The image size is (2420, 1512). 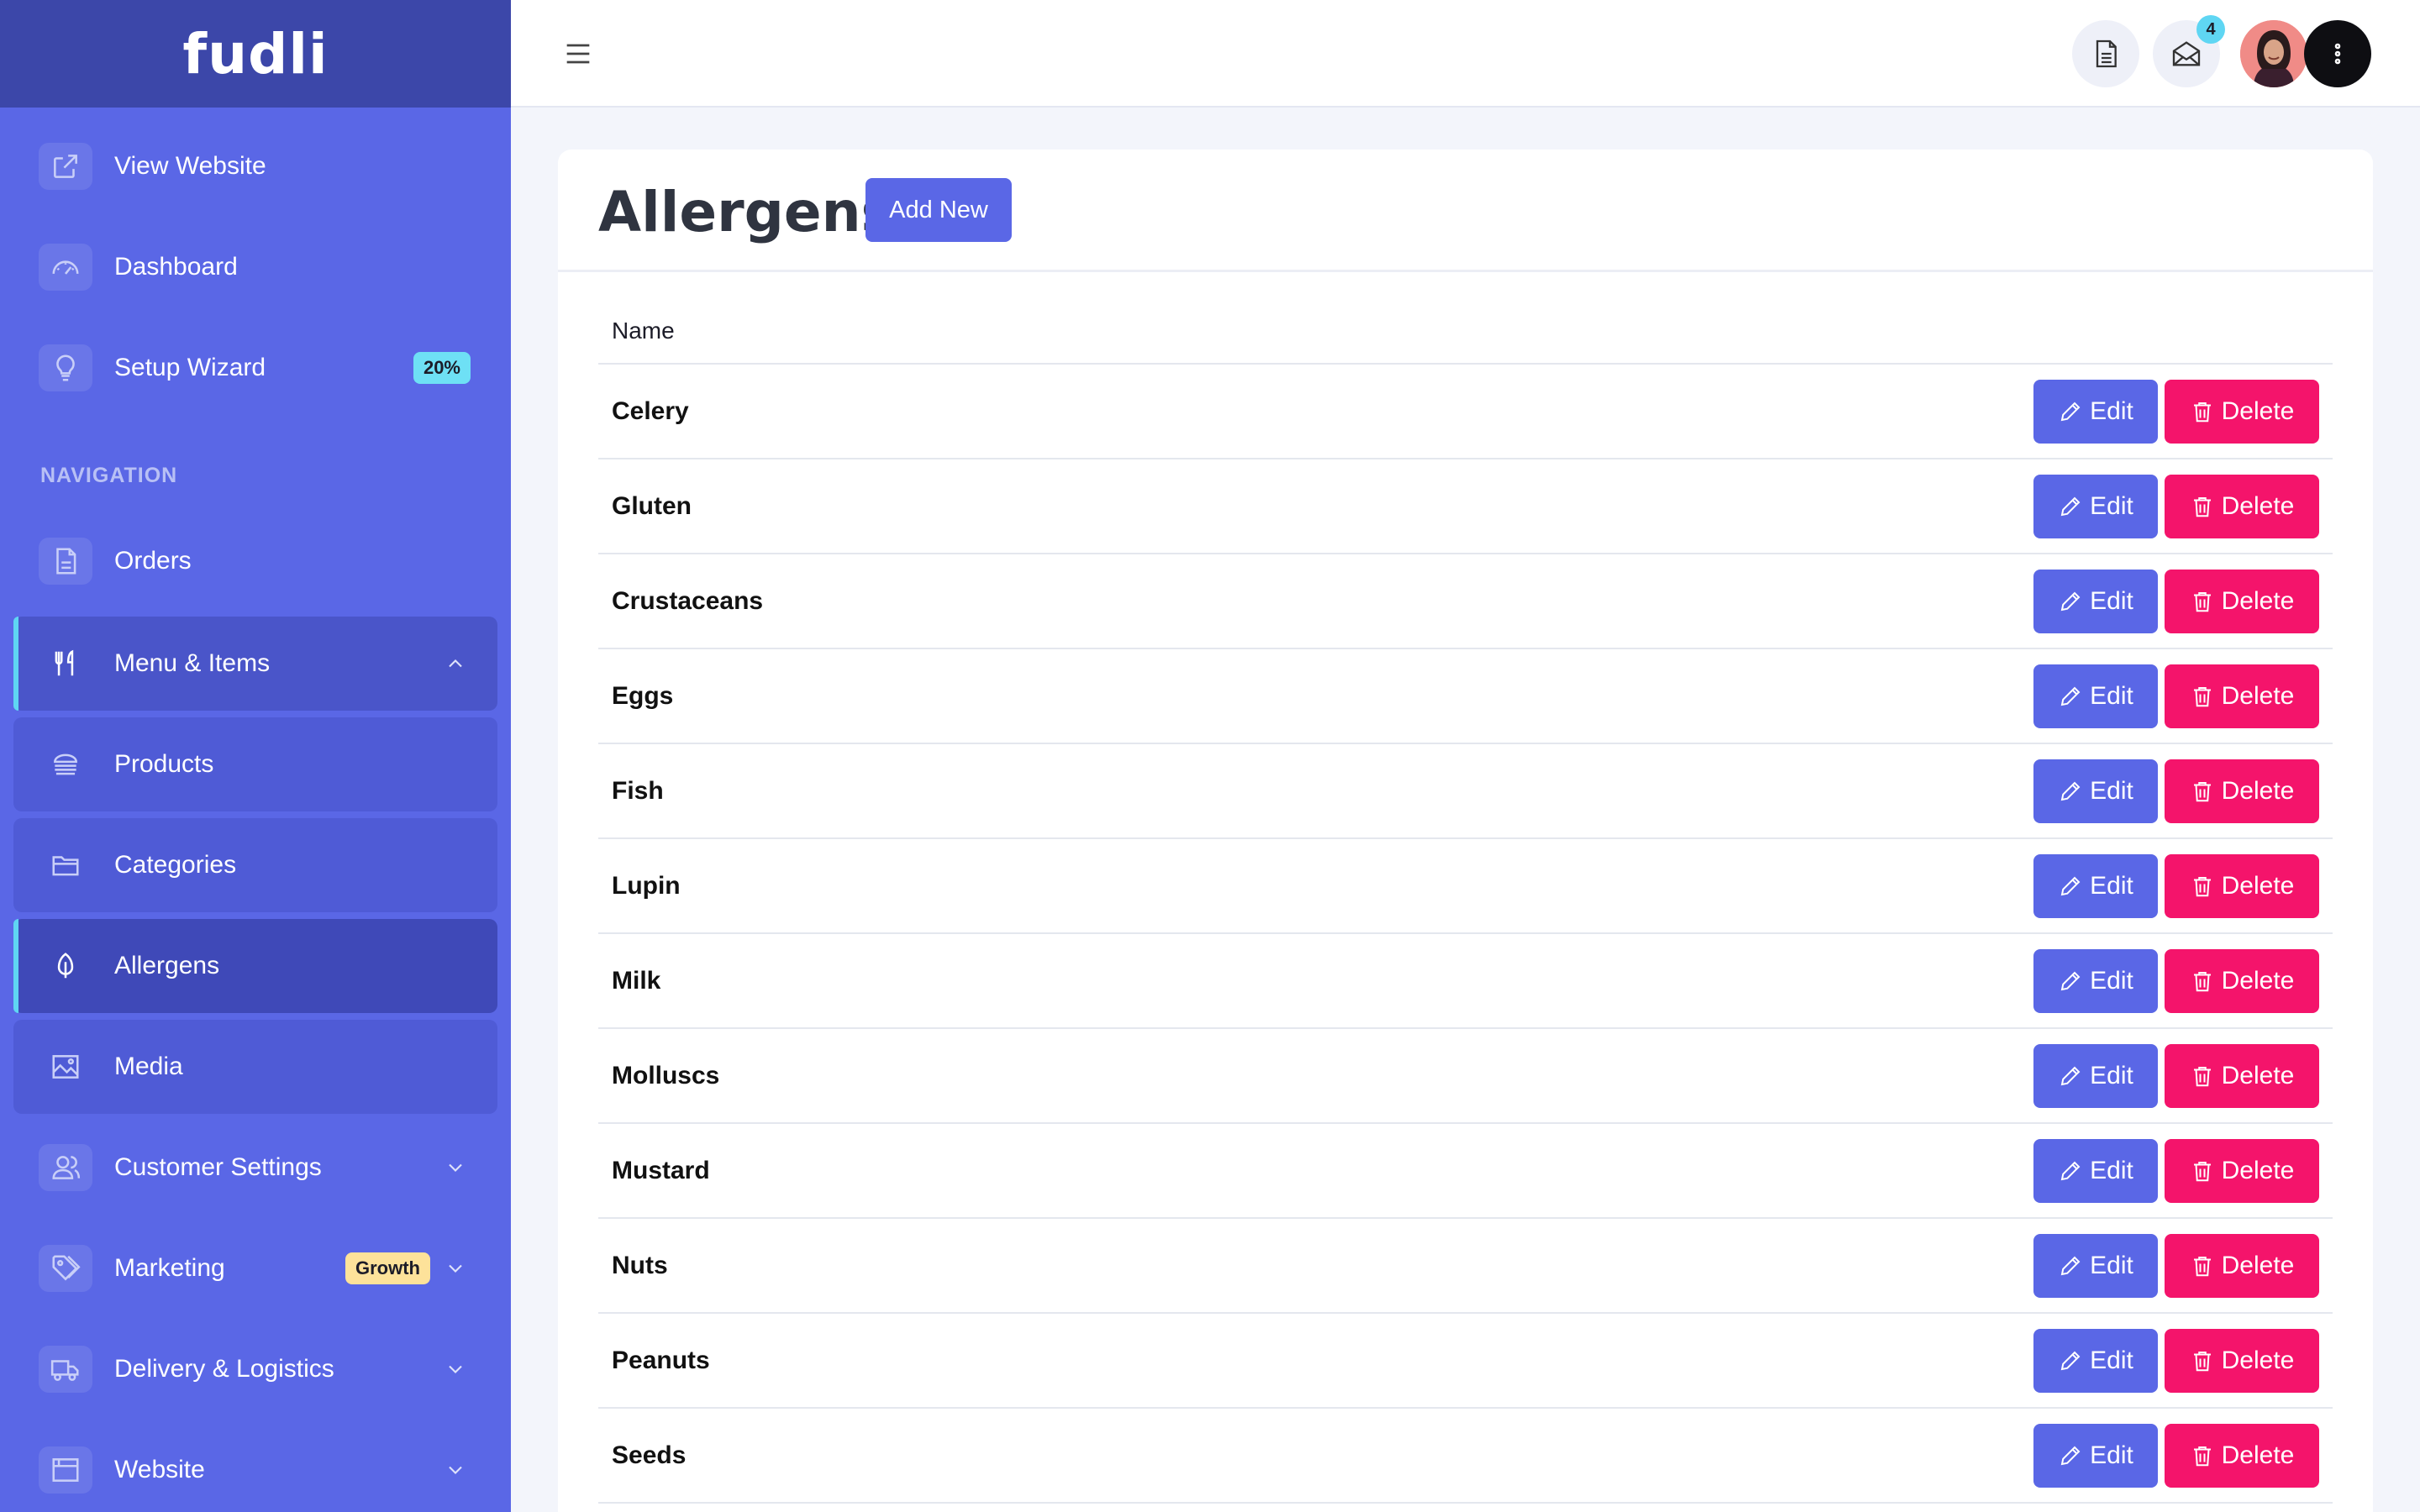 What do you see at coordinates (255, 561) in the screenshot?
I see `sidebar-item-orders: Orders` at bounding box center [255, 561].